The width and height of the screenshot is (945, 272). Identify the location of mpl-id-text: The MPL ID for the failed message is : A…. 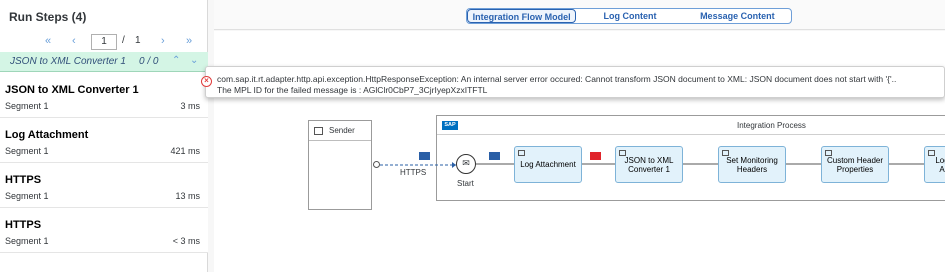
(352, 90).